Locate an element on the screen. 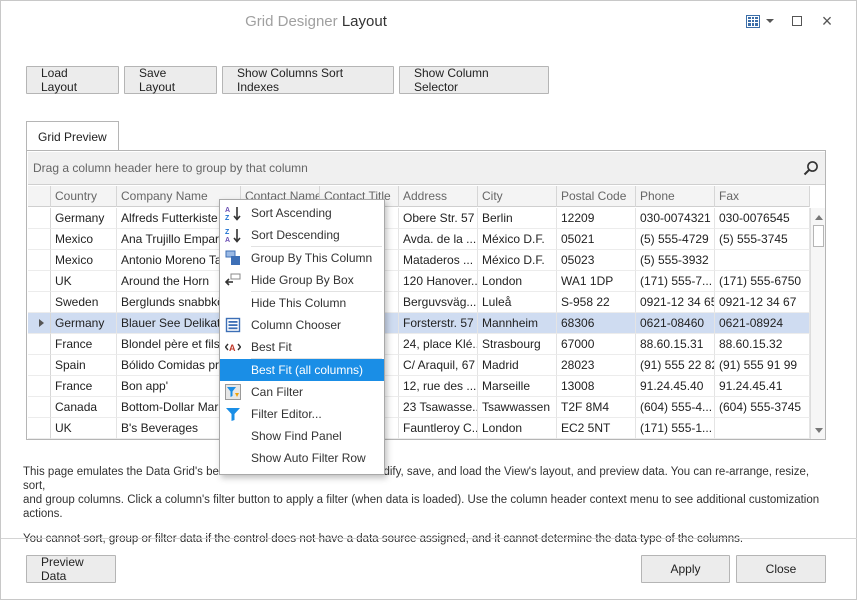  table-cell: Marseille is located at coordinates (517, 386).